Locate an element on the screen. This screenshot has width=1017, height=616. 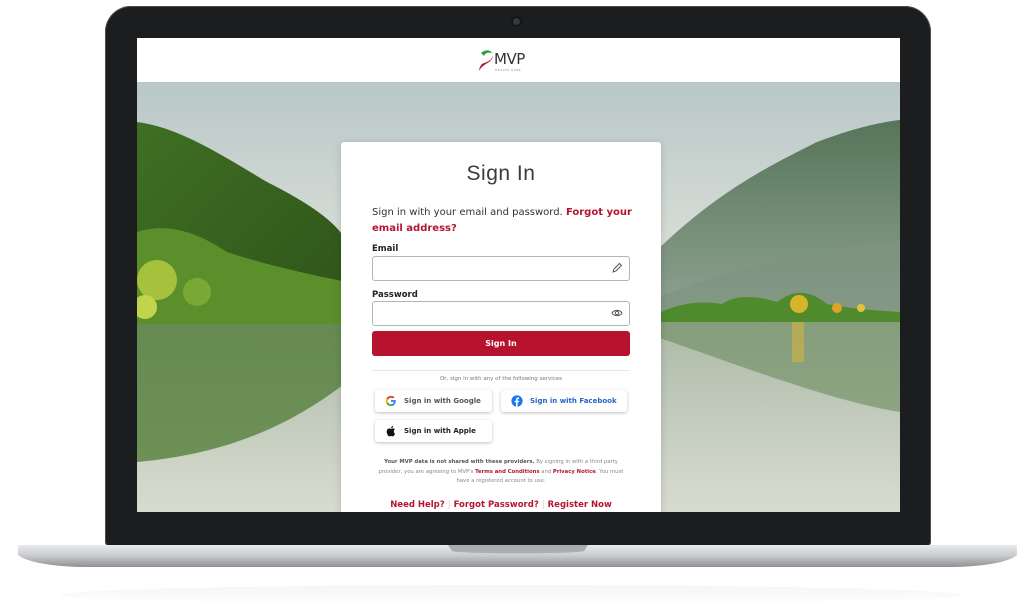
privacy-notice-link: Privacy Notice is located at coordinates (574, 472).